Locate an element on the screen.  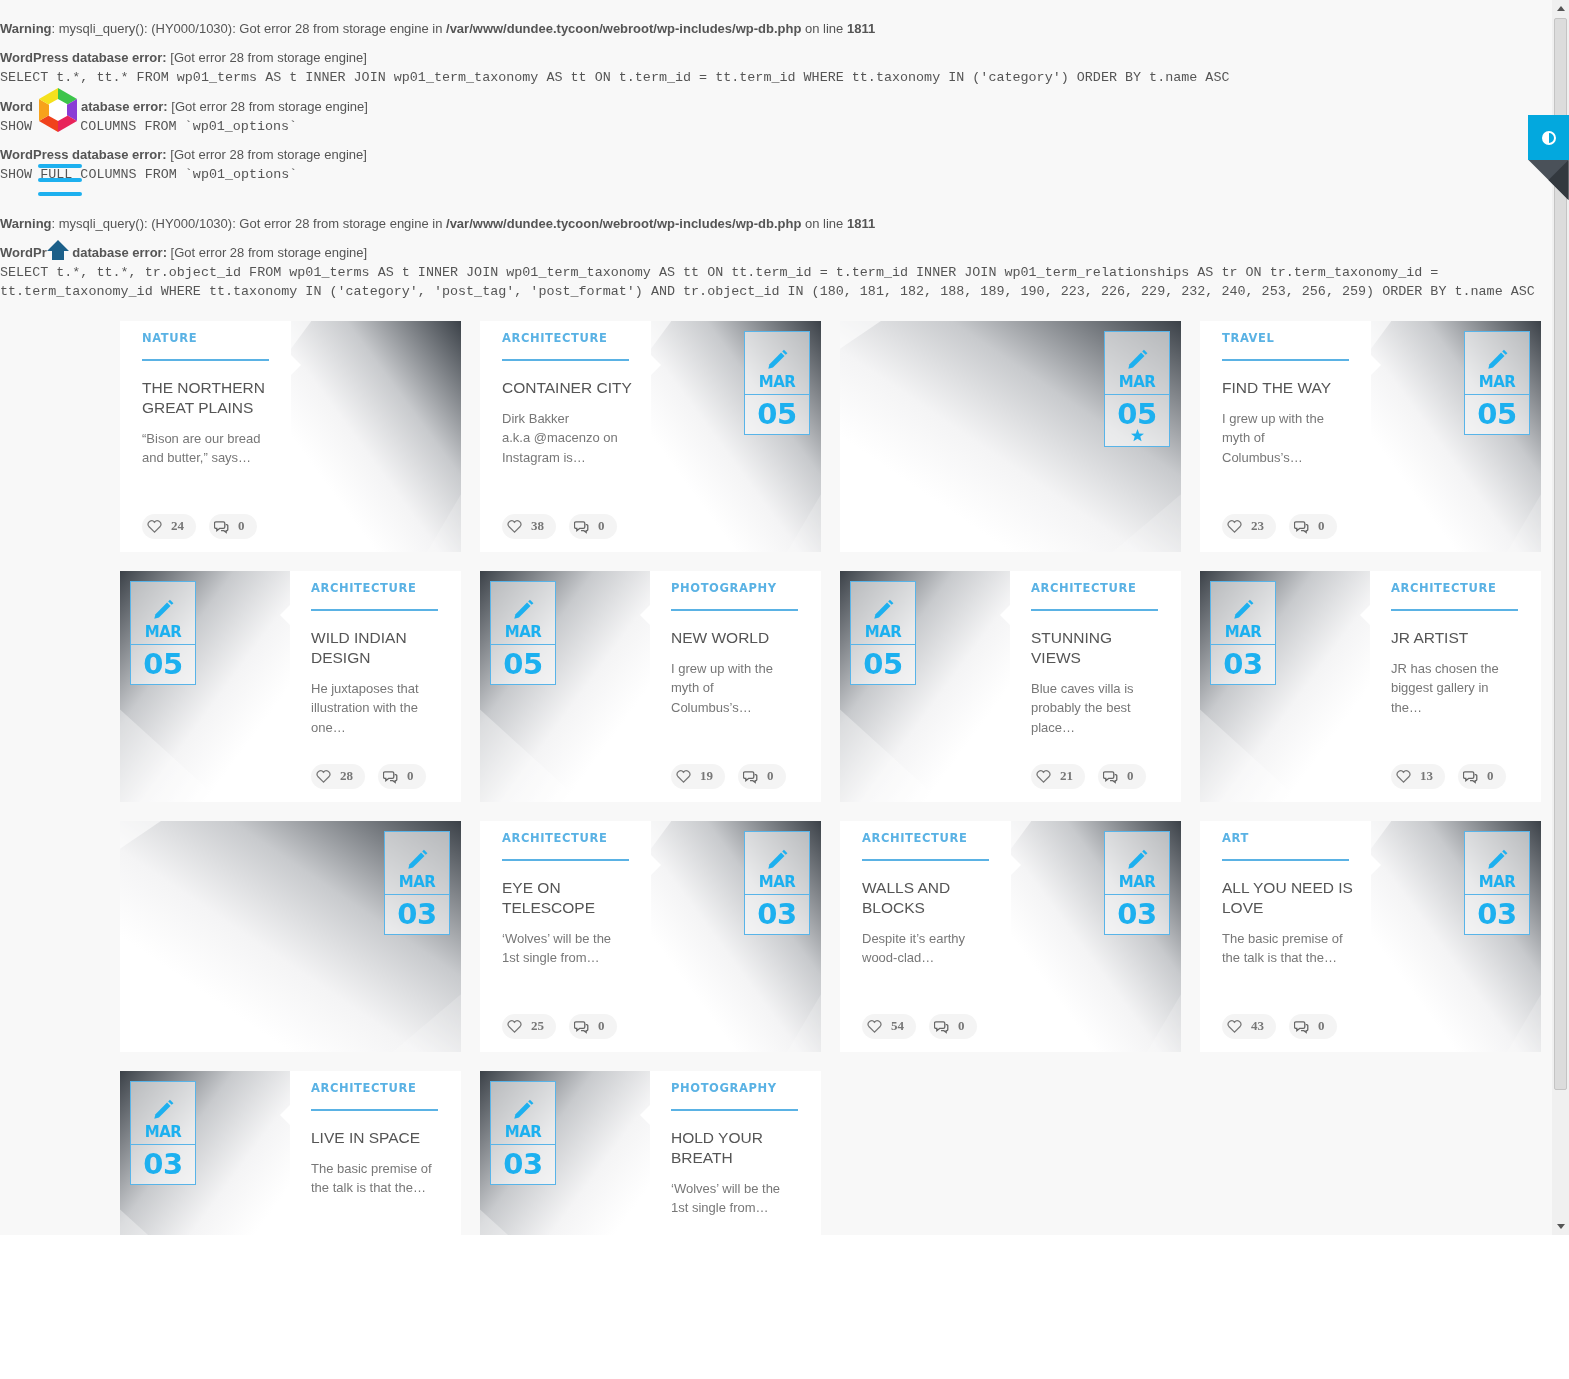
error-label: WordPress database error: is located at coordinates (83, 57).